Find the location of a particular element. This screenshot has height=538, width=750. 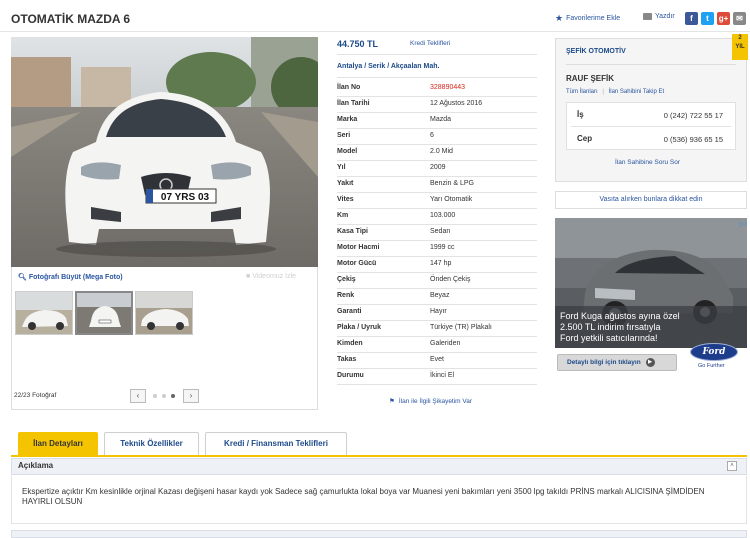

email-icon: ✉ is located at coordinates (739, 18).